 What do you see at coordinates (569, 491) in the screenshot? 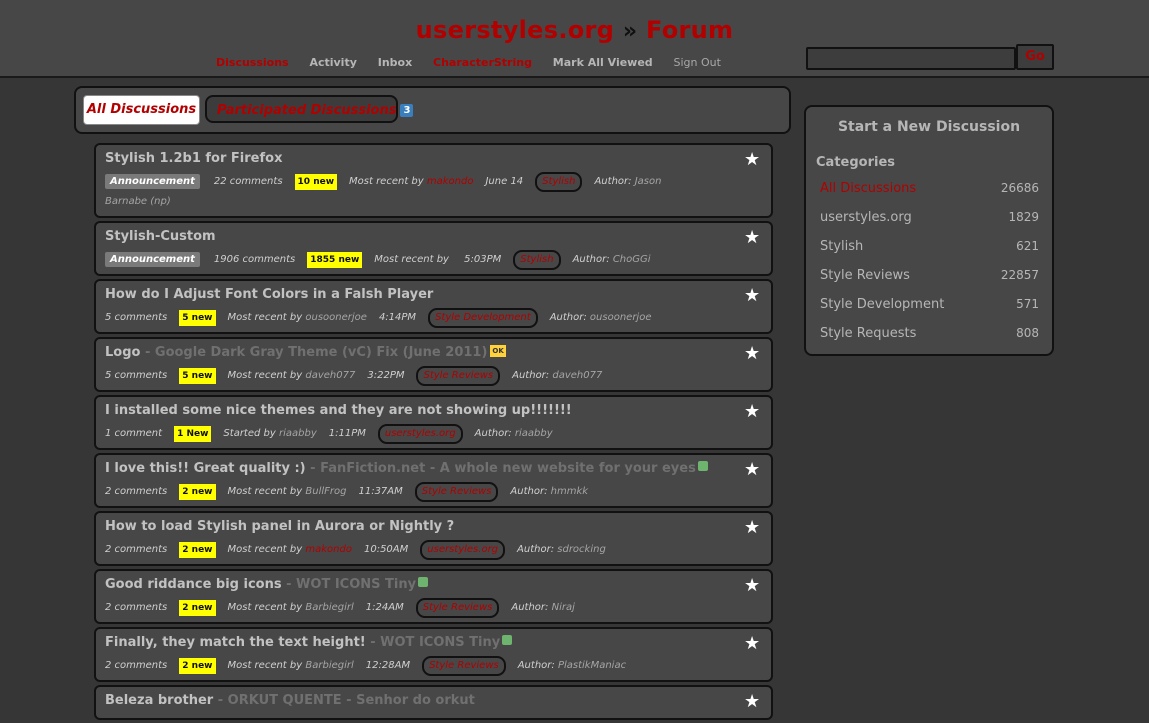
I see `author-link: hmmkk` at bounding box center [569, 491].